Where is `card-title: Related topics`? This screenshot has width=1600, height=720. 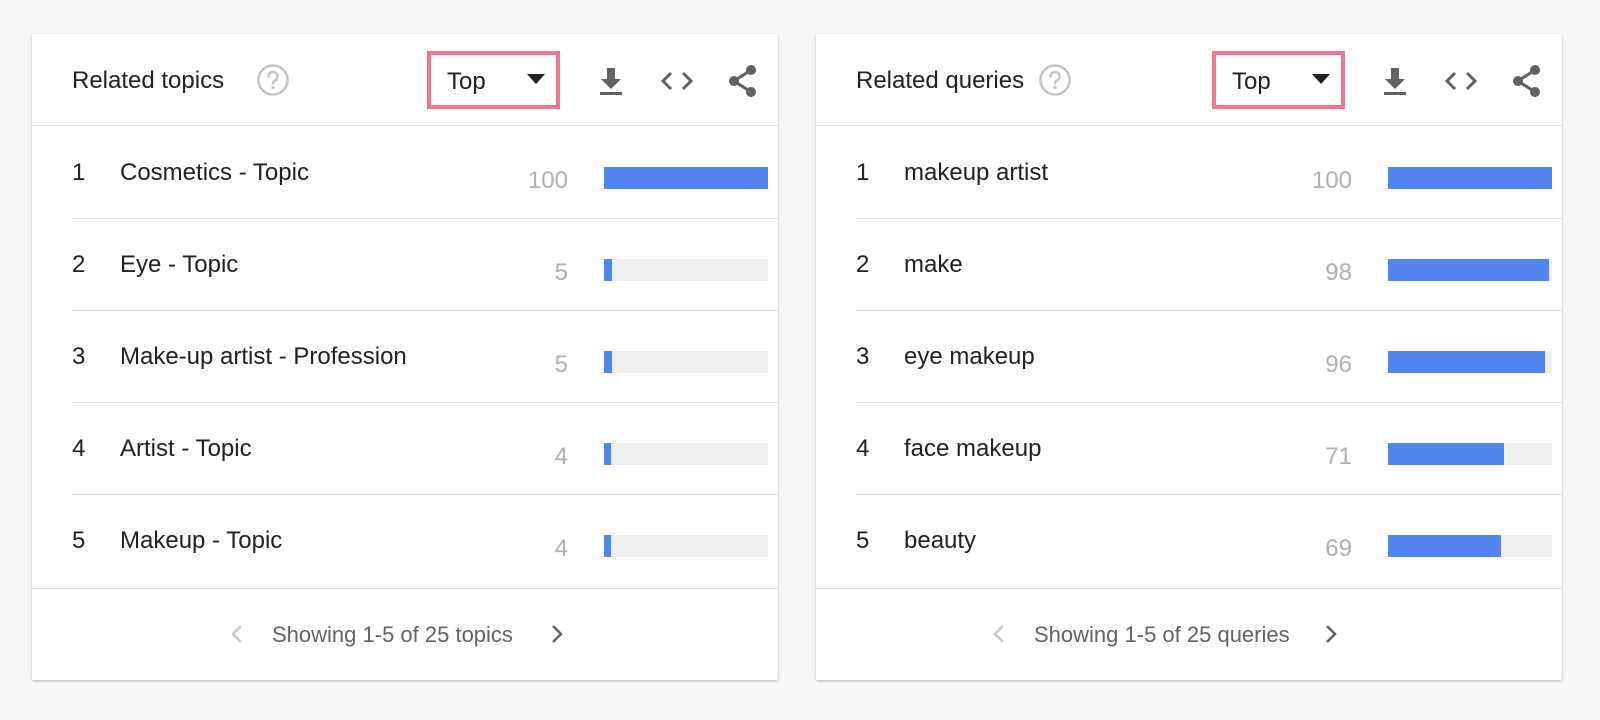 card-title: Related topics is located at coordinates (148, 80).